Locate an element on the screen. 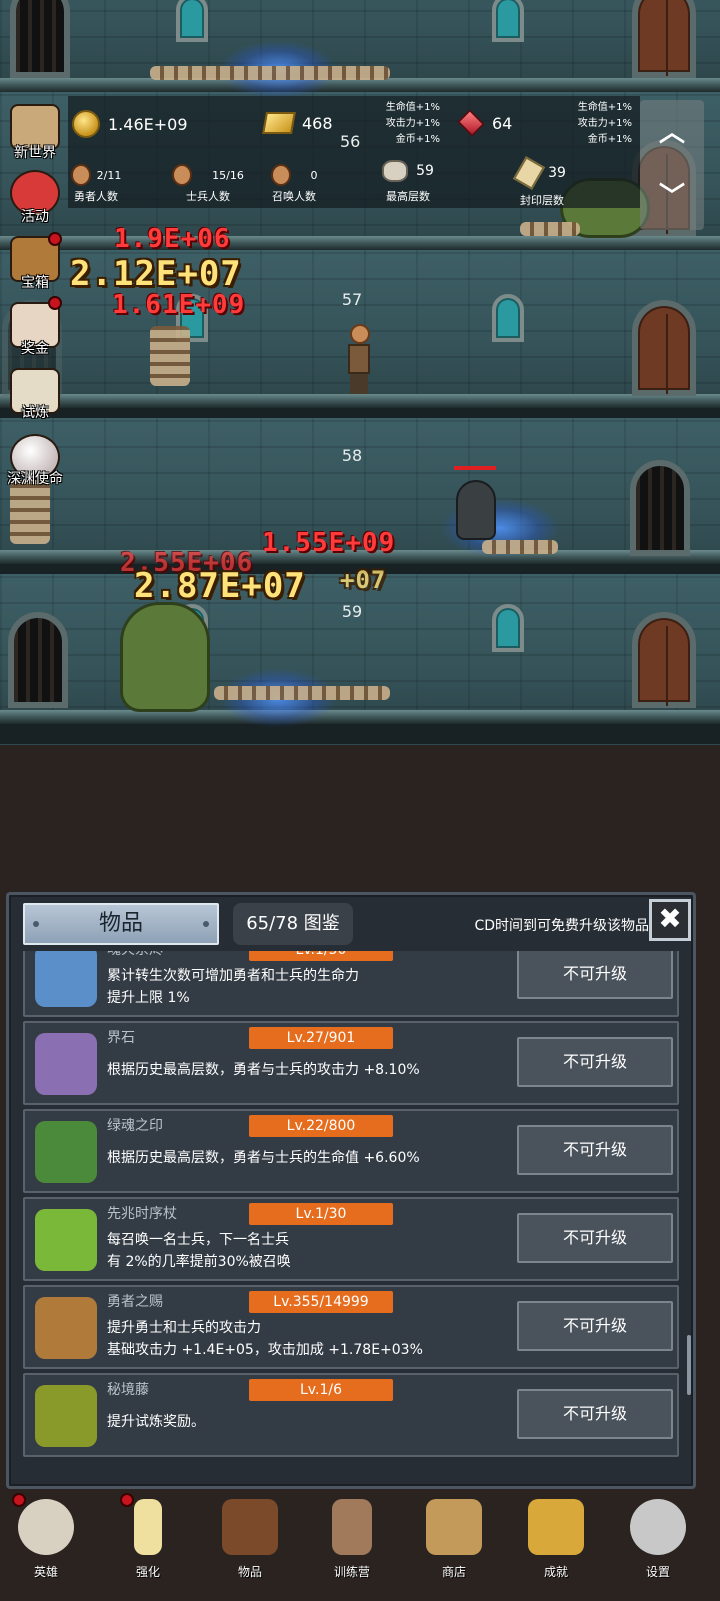 The image size is (720, 1601). nav-heroes: 英雄 is located at coordinates (48, 1544).